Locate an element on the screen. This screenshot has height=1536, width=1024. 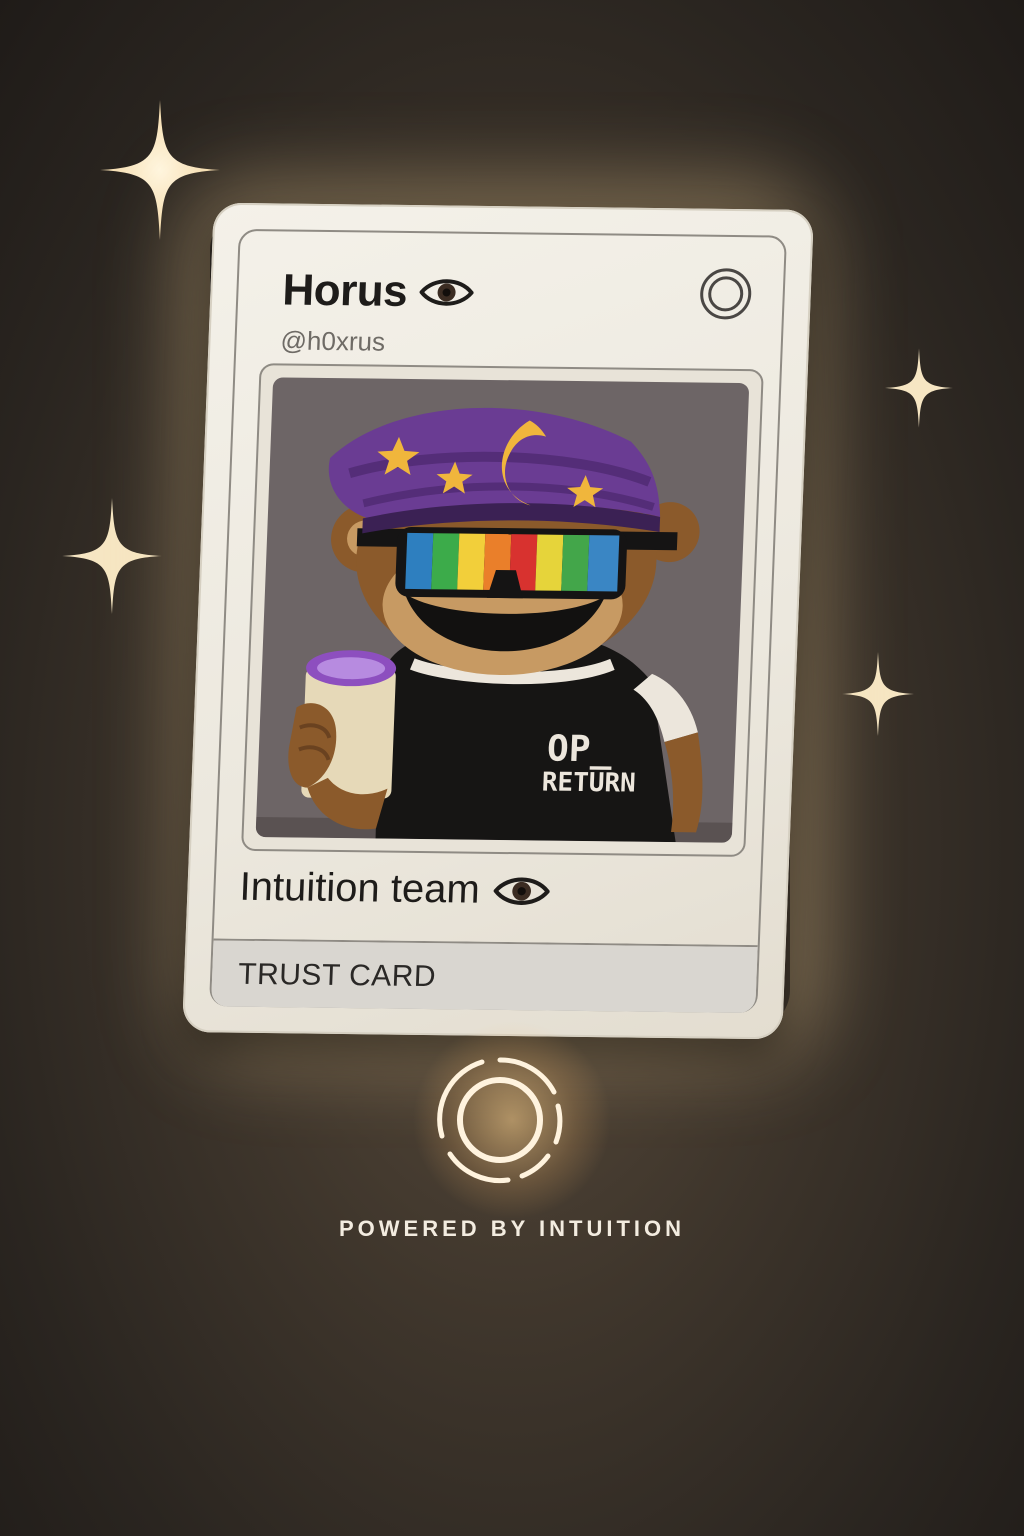
ring-icon is located at coordinates (726, 294).